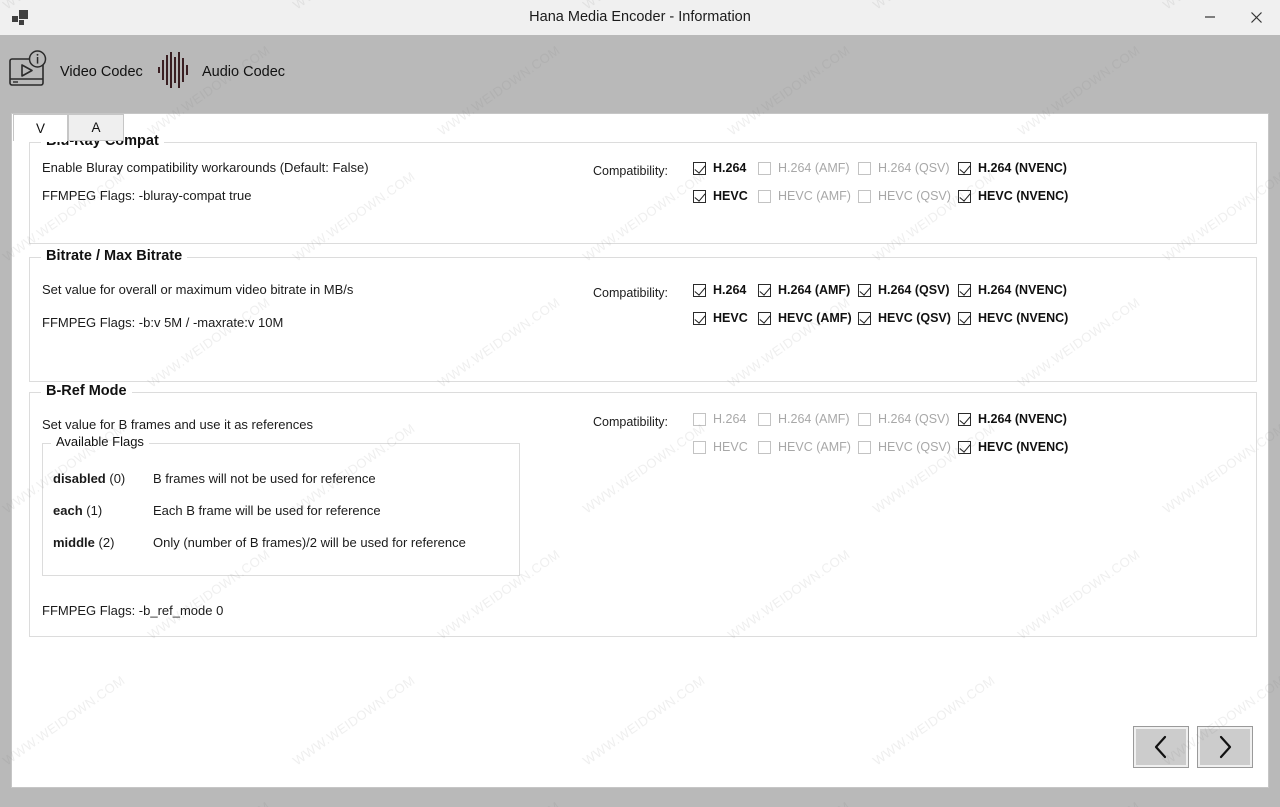  I want to click on flag-description: B frames will not be used for reference, so click(264, 478).